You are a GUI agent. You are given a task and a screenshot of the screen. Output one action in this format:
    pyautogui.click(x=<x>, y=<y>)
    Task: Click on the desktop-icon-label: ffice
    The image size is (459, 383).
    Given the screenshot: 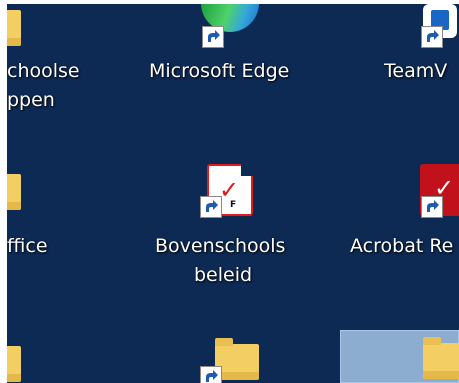 What is the action you would take?
    pyautogui.click(x=27, y=246)
    